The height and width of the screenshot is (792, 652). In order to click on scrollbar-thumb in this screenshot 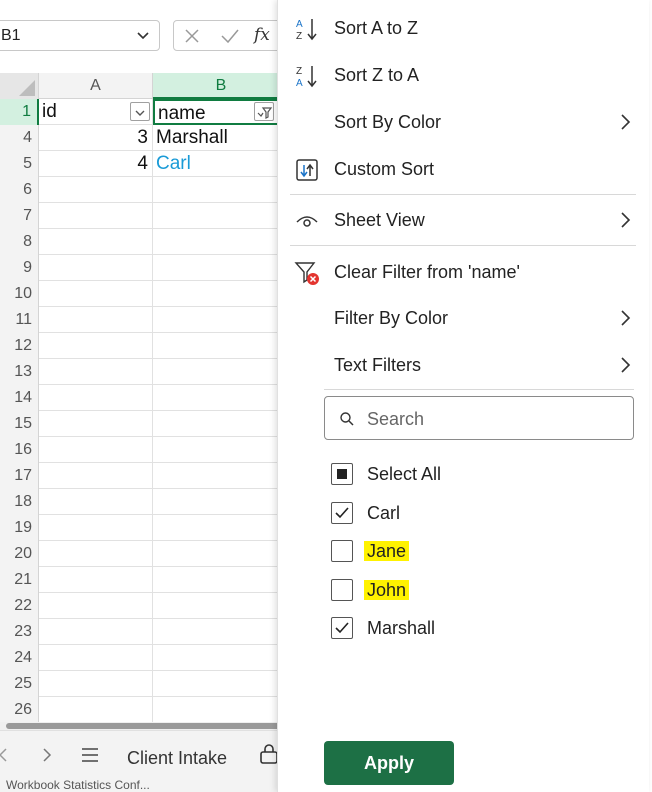, I will do `click(148, 726)`.